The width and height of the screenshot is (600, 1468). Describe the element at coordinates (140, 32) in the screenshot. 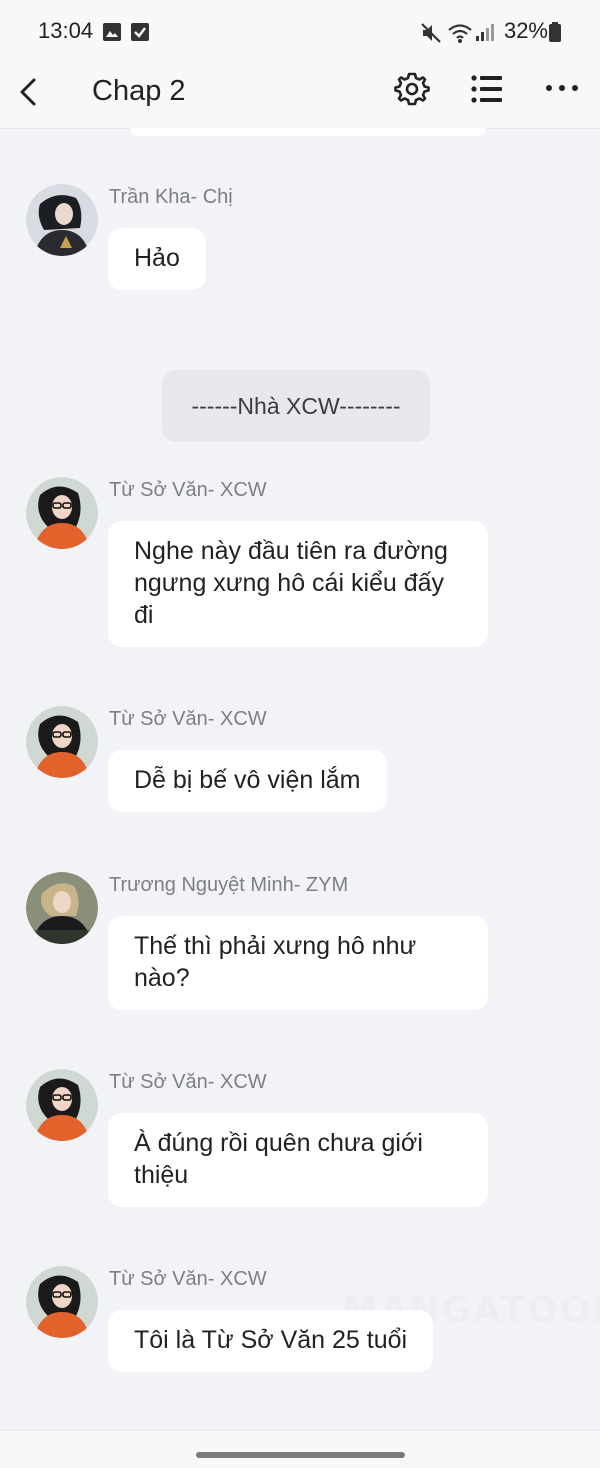

I see `checkbox-icon` at that location.